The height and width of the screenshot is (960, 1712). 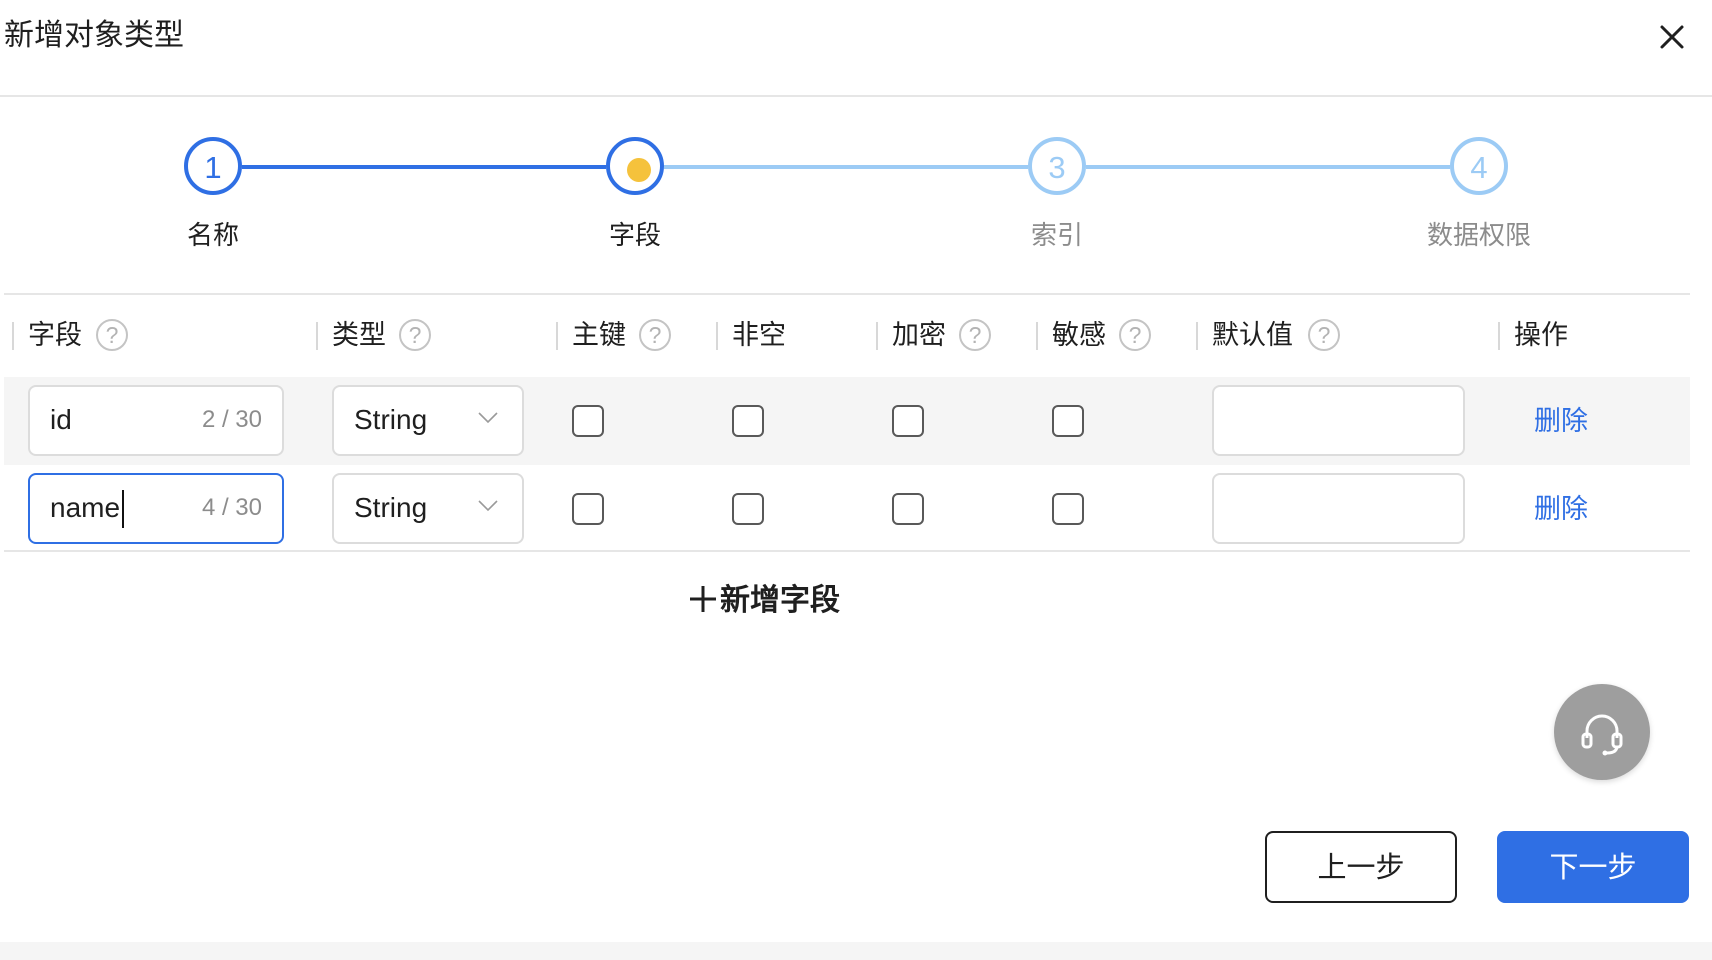 I want to click on text-cursor, so click(x=123, y=509).